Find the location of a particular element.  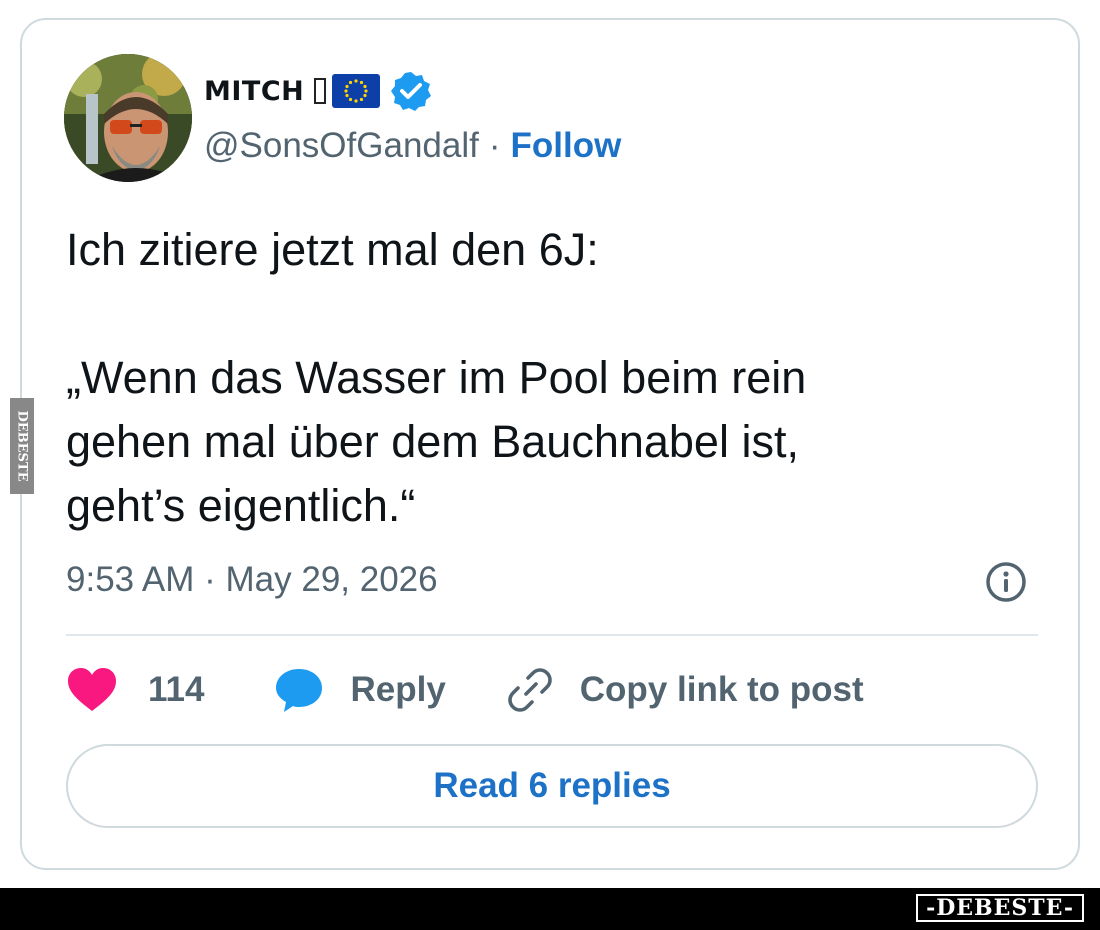

avatar is located at coordinates (128, 118).